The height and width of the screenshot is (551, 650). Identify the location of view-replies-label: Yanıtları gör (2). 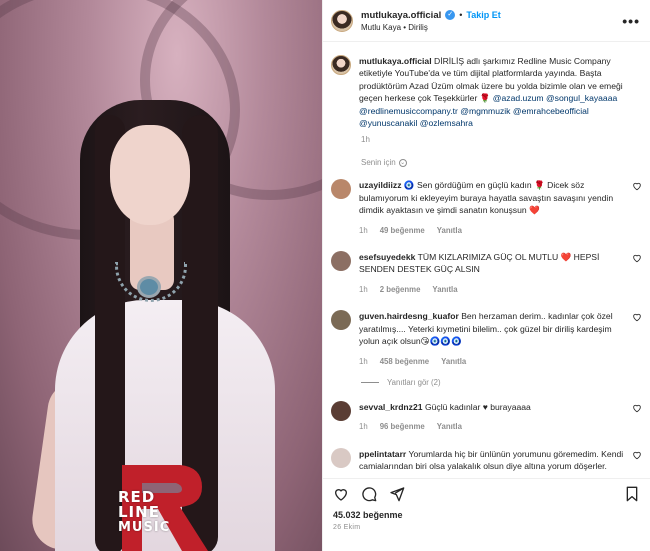
(414, 382).